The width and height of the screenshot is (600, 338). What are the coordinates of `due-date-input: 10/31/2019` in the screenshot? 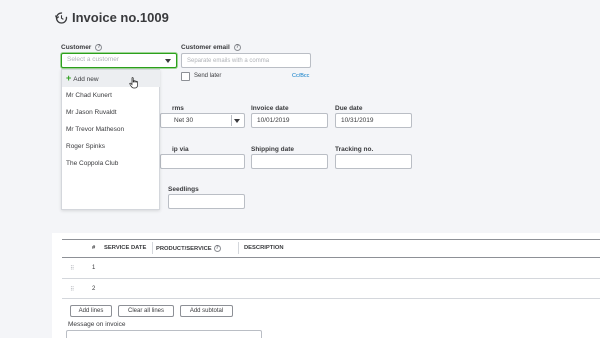 It's located at (373, 120).